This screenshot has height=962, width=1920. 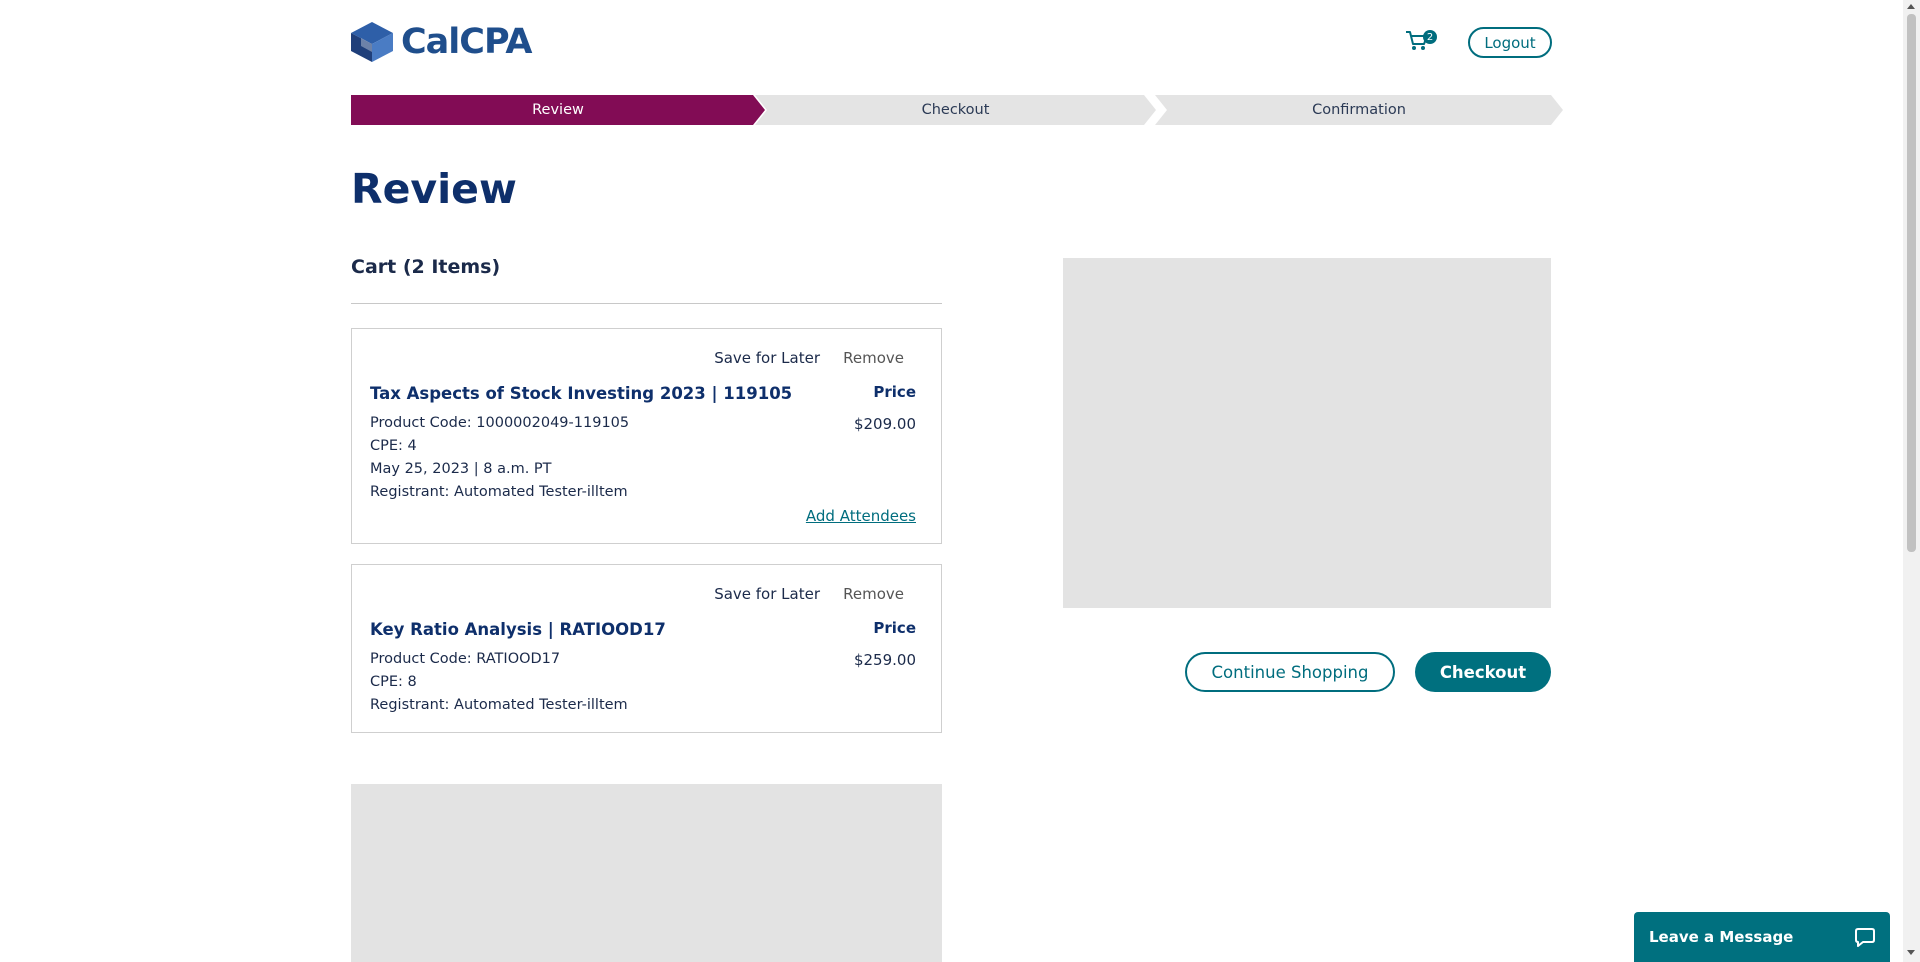 I want to click on cart-button: 2, so click(x=1421, y=43).